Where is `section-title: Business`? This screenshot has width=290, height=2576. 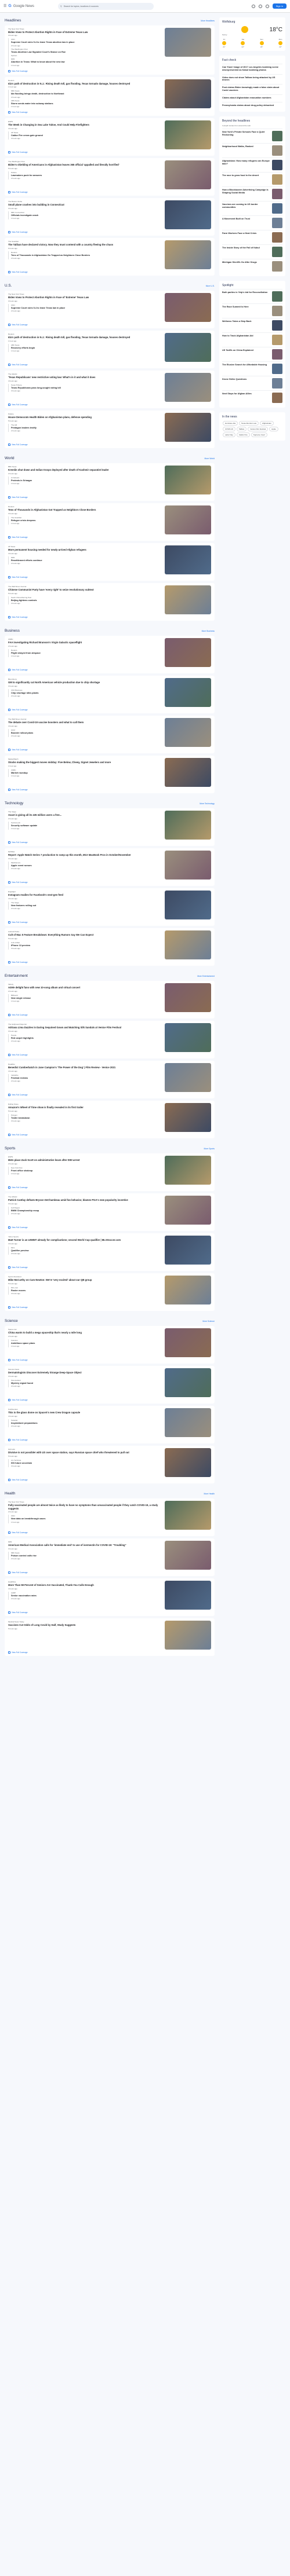
section-title: Business is located at coordinates (12, 631).